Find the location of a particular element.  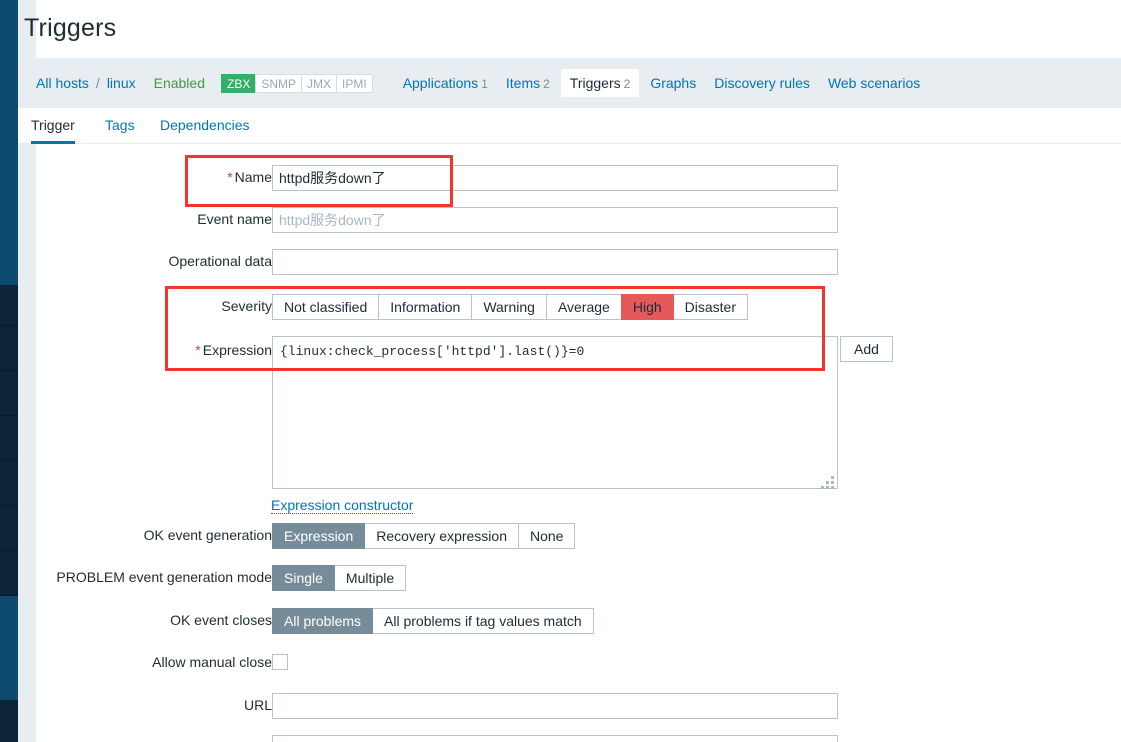

nav-tab-graphs: Graphs is located at coordinates (673, 83).